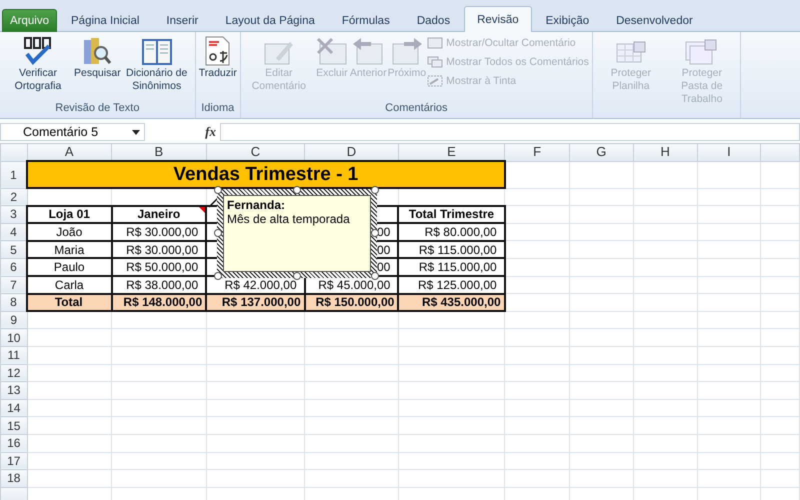 The width and height of the screenshot is (800, 500). I want to click on column-header: I, so click(729, 153).